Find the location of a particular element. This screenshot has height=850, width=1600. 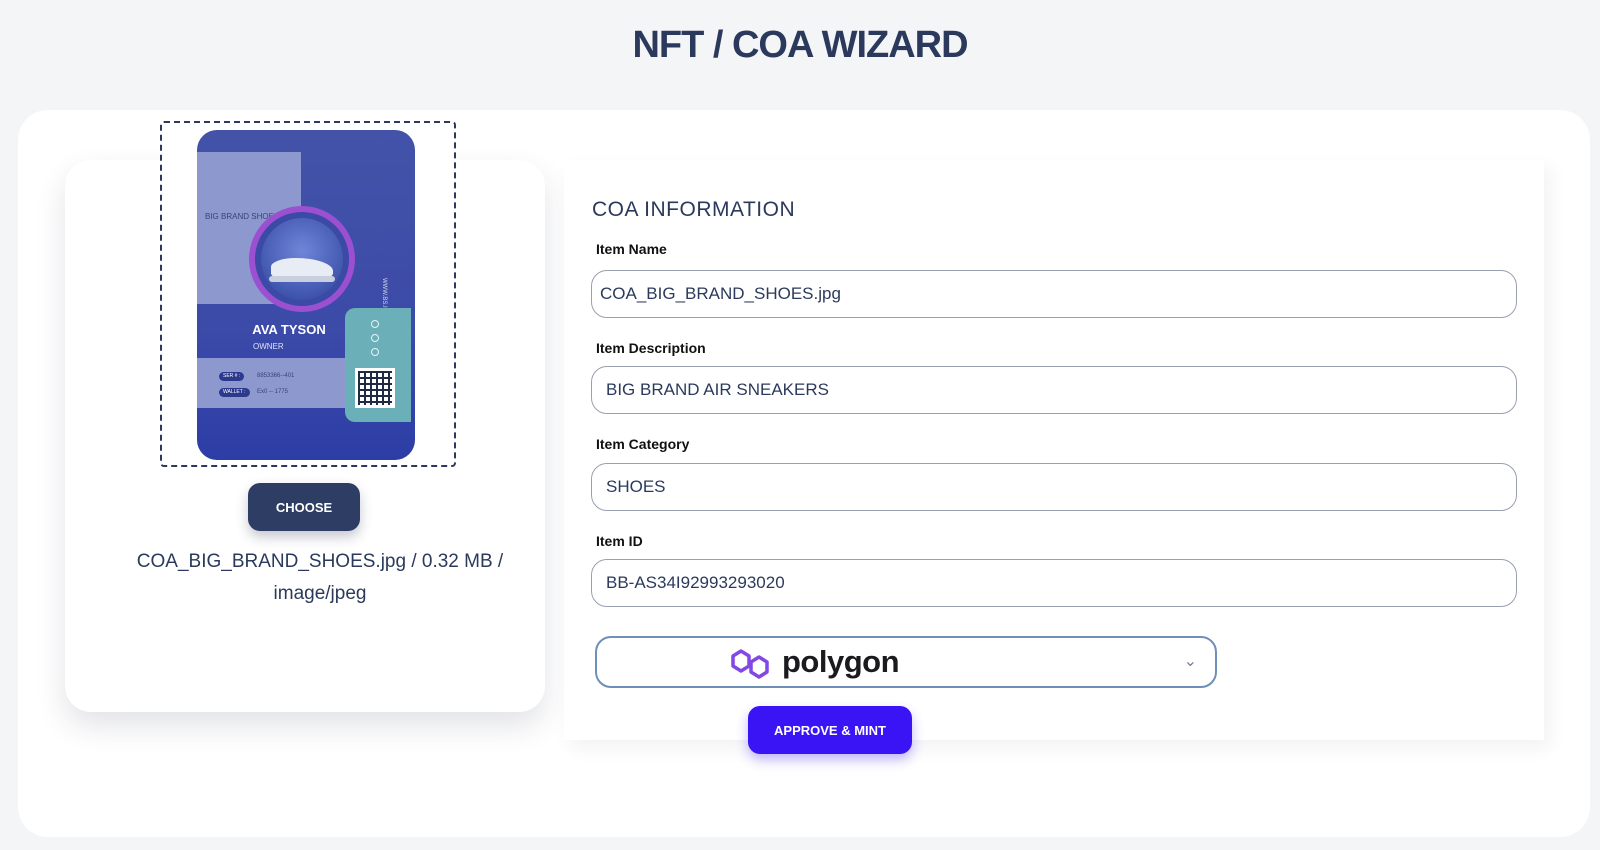

approve-mint-button: APPROVE & MINT is located at coordinates (830, 730).